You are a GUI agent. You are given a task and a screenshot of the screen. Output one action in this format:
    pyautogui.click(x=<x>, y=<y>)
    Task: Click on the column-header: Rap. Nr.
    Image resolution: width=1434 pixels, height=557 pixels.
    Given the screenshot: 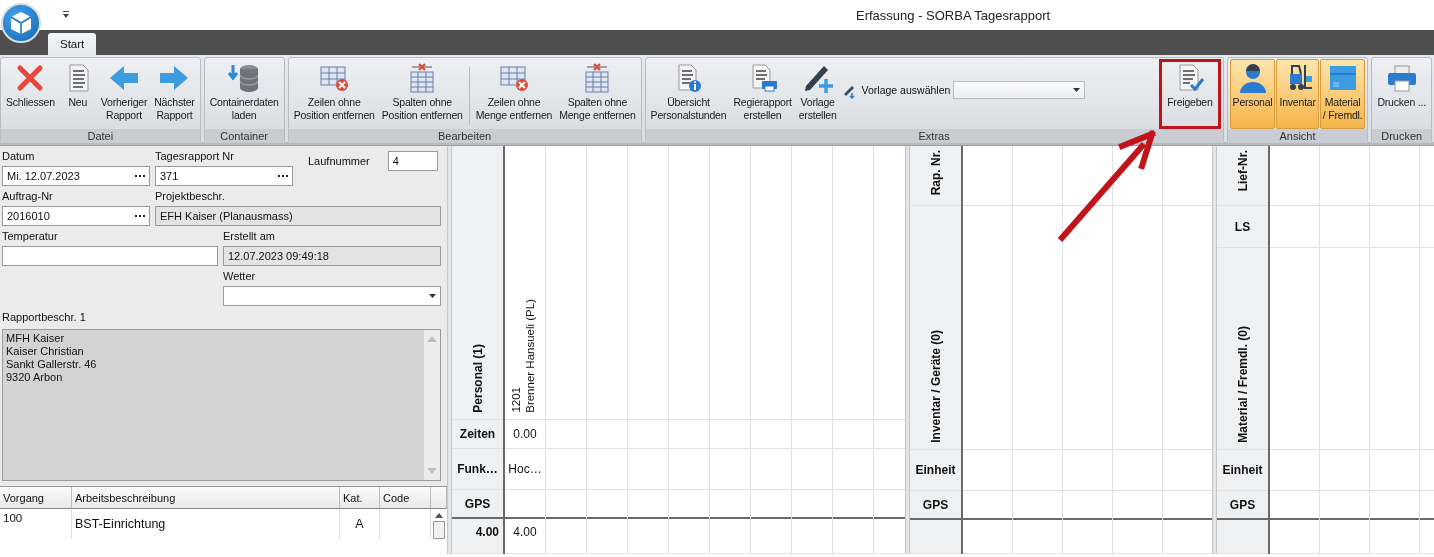 What is the action you would take?
    pyautogui.click(x=935, y=176)
    